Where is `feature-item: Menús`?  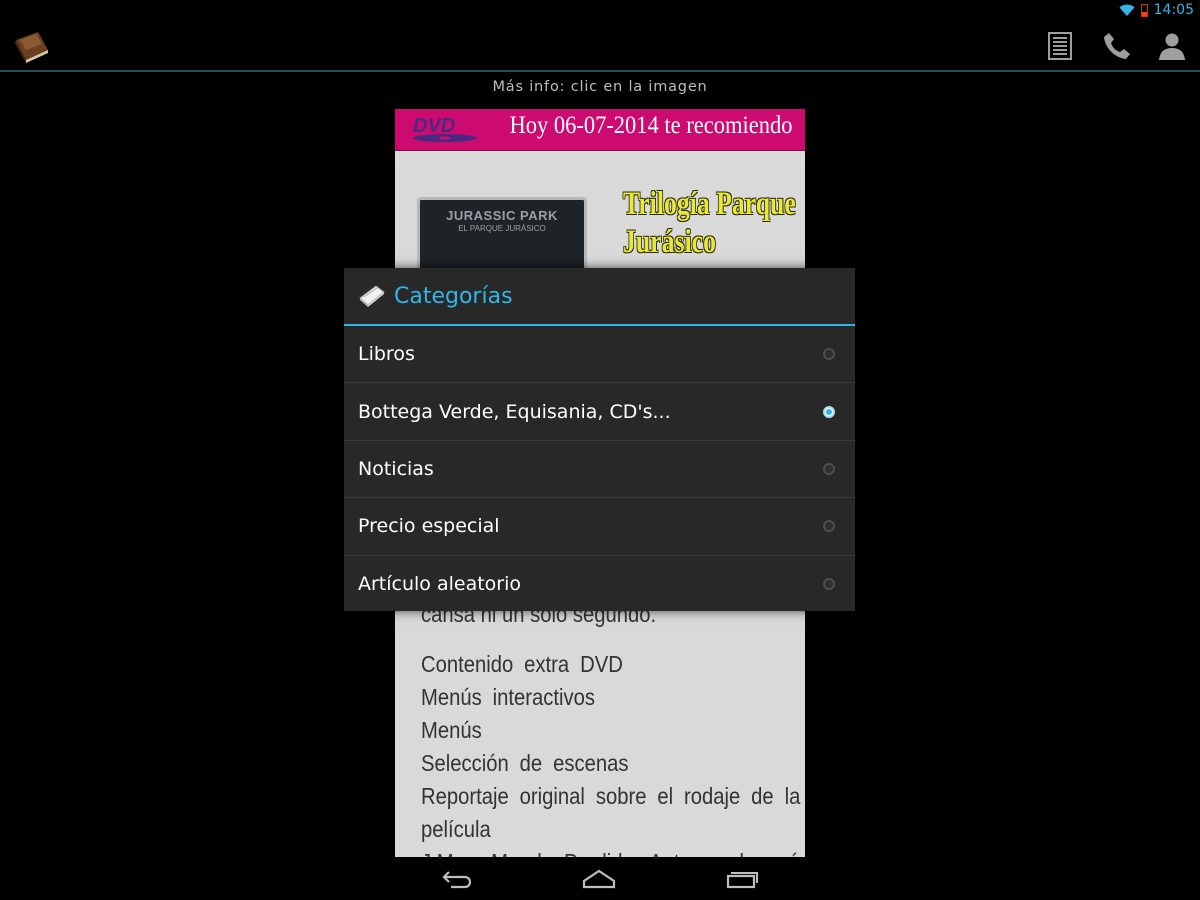
feature-item: Menús is located at coordinates (451, 730).